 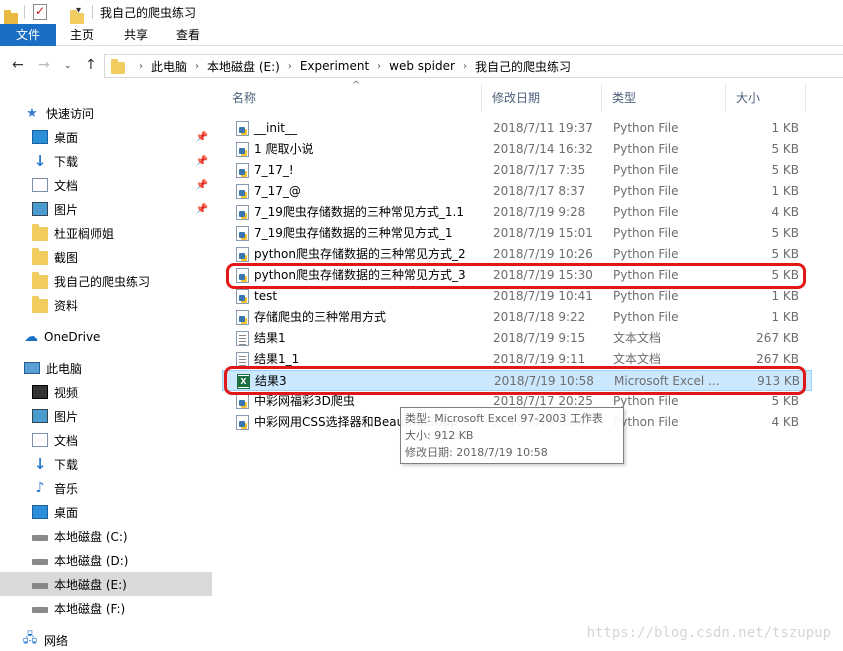 What do you see at coordinates (106, 536) in the screenshot?
I see `sidebar-item-drive-c: 本地磁盘 (C:)` at bounding box center [106, 536].